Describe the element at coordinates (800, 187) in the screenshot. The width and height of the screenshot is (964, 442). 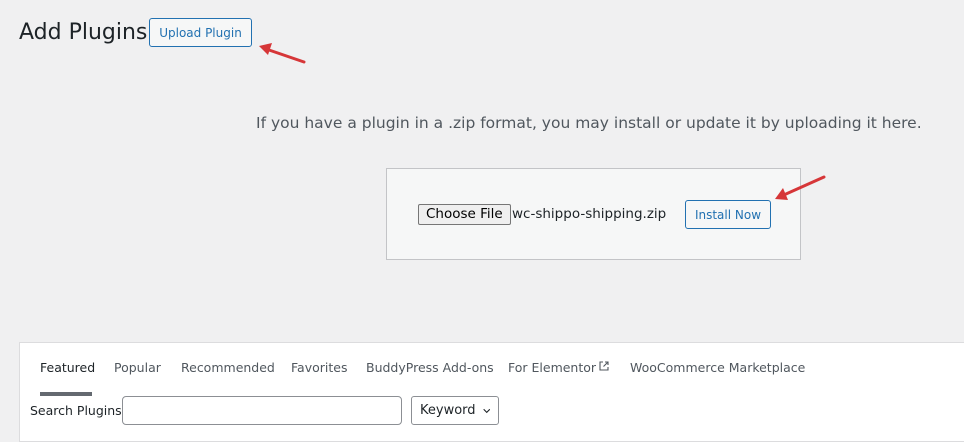
I see `red-arrow-annotation-install` at that location.